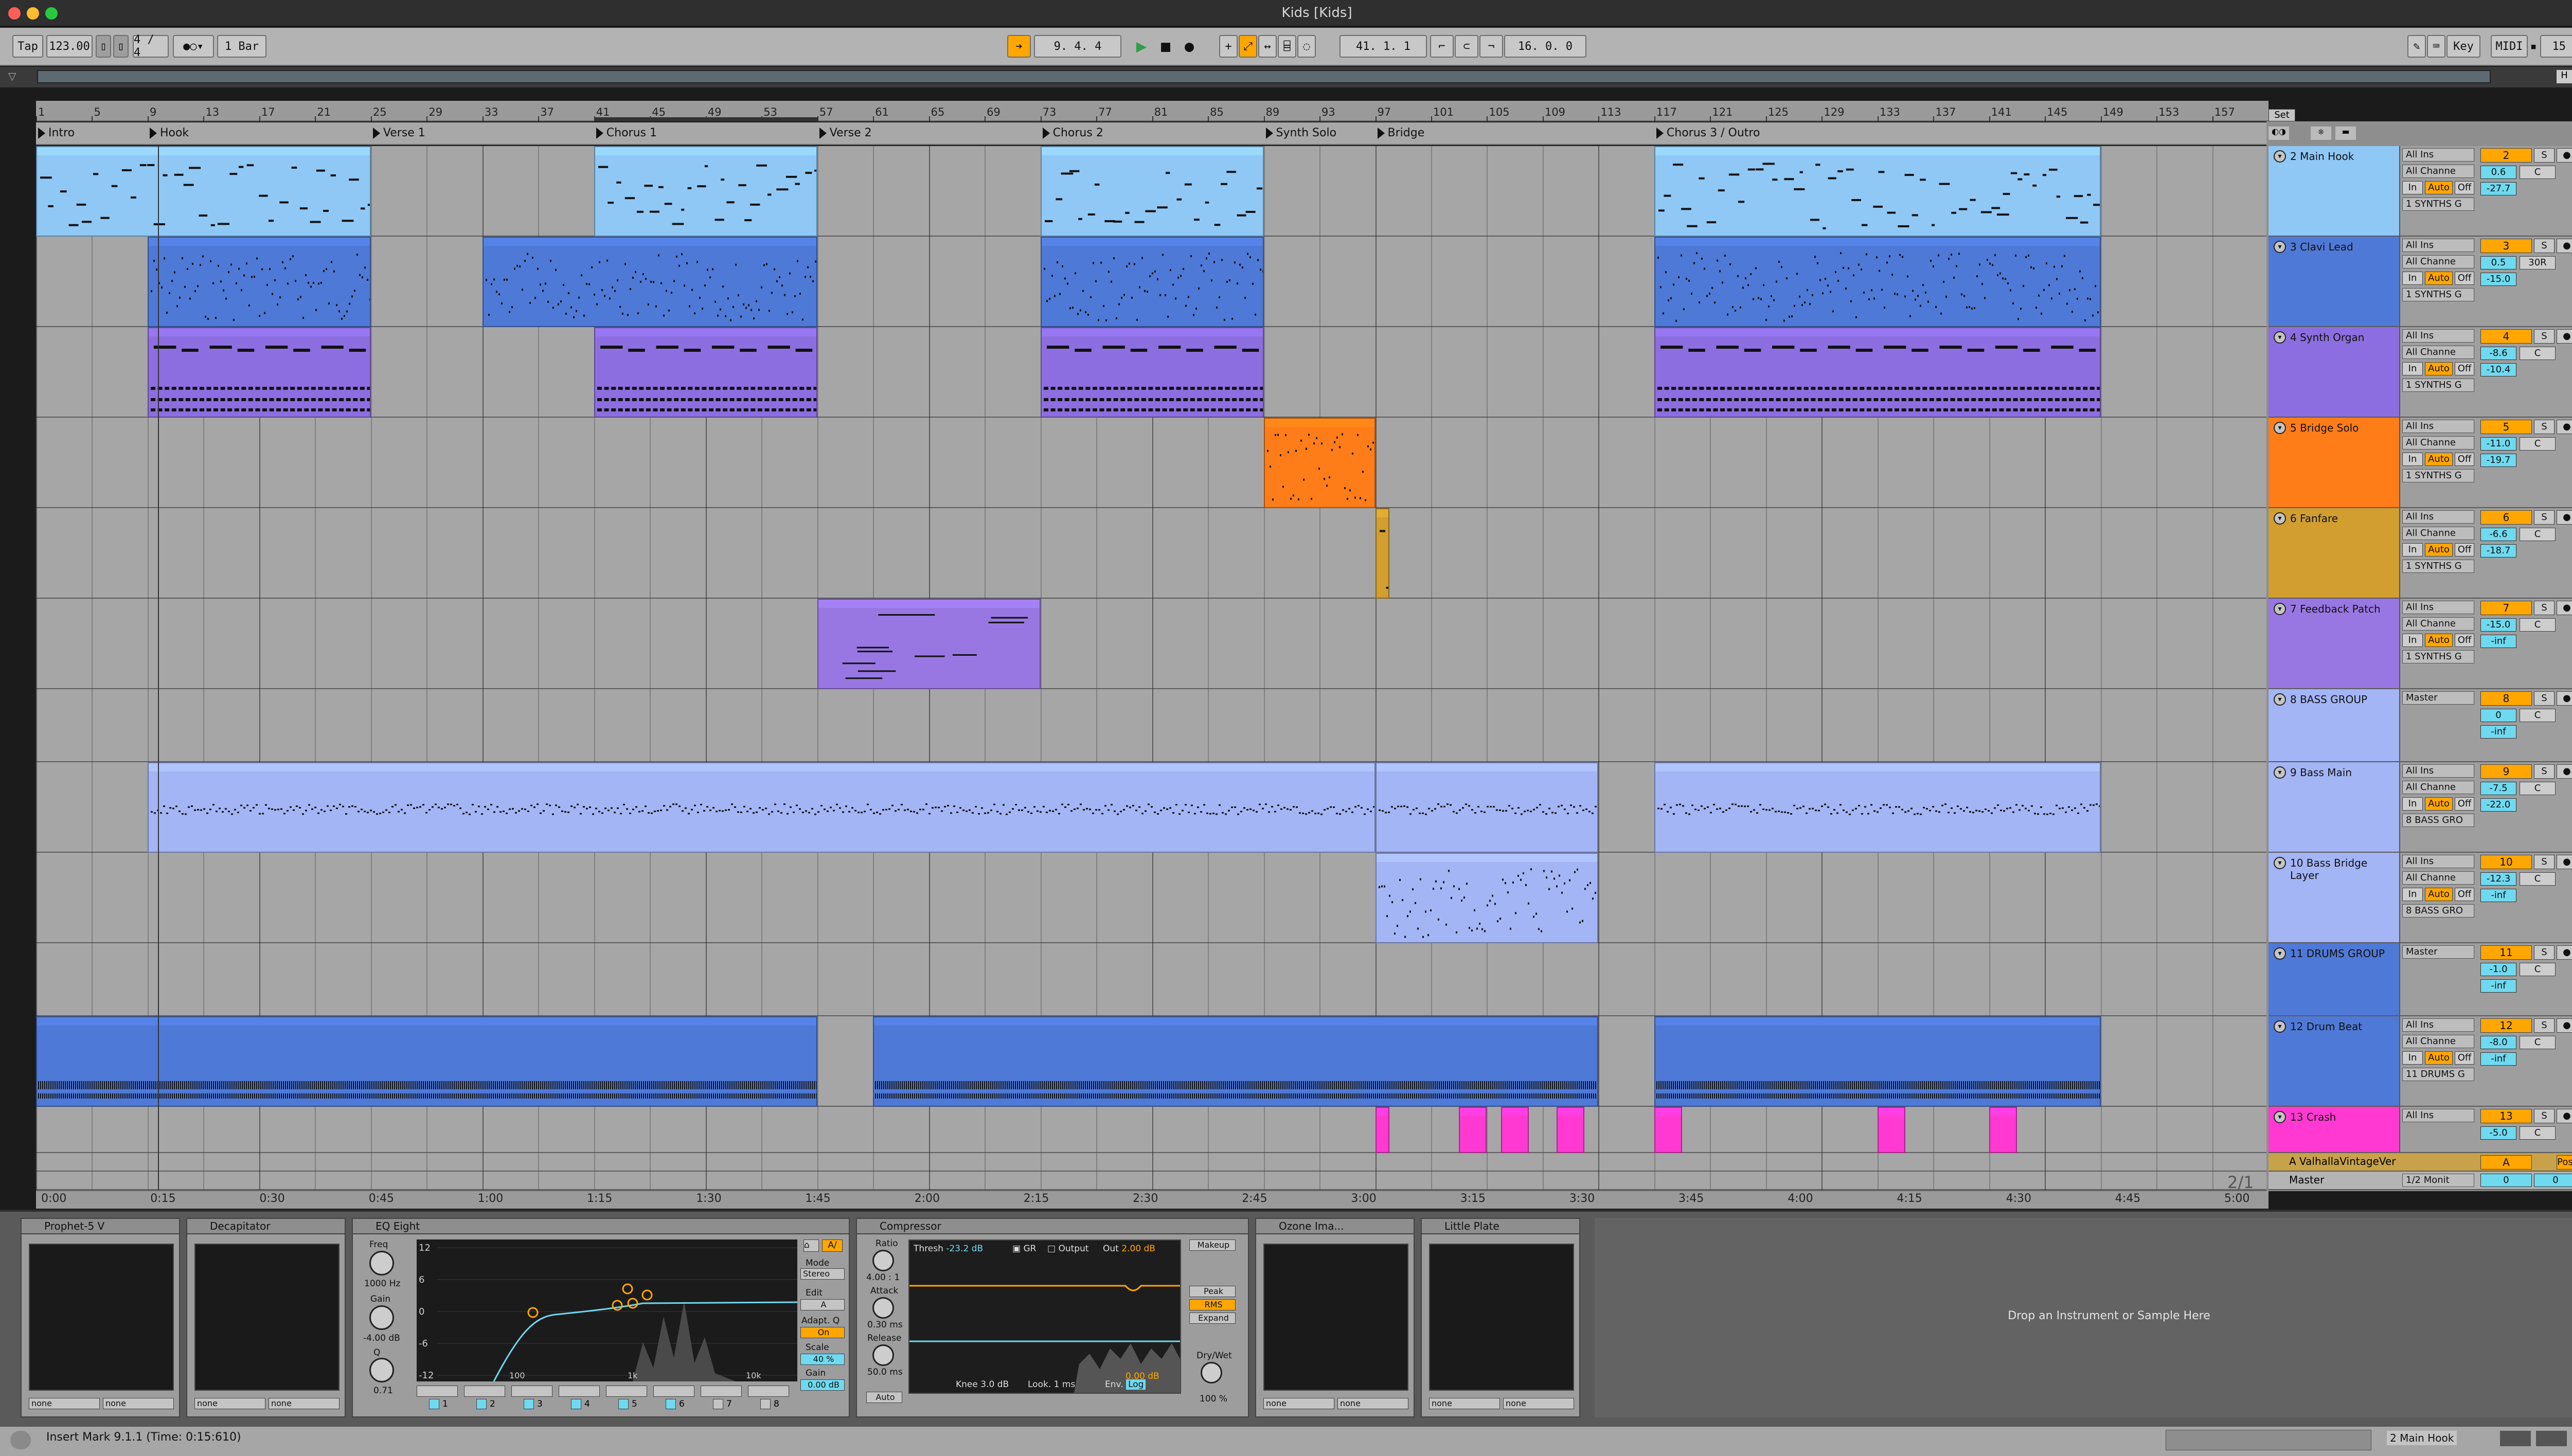 The image size is (2572, 1456). Describe the element at coordinates (964, 1249) in the screenshot. I see `thresh-value: -23.2 dB` at that location.